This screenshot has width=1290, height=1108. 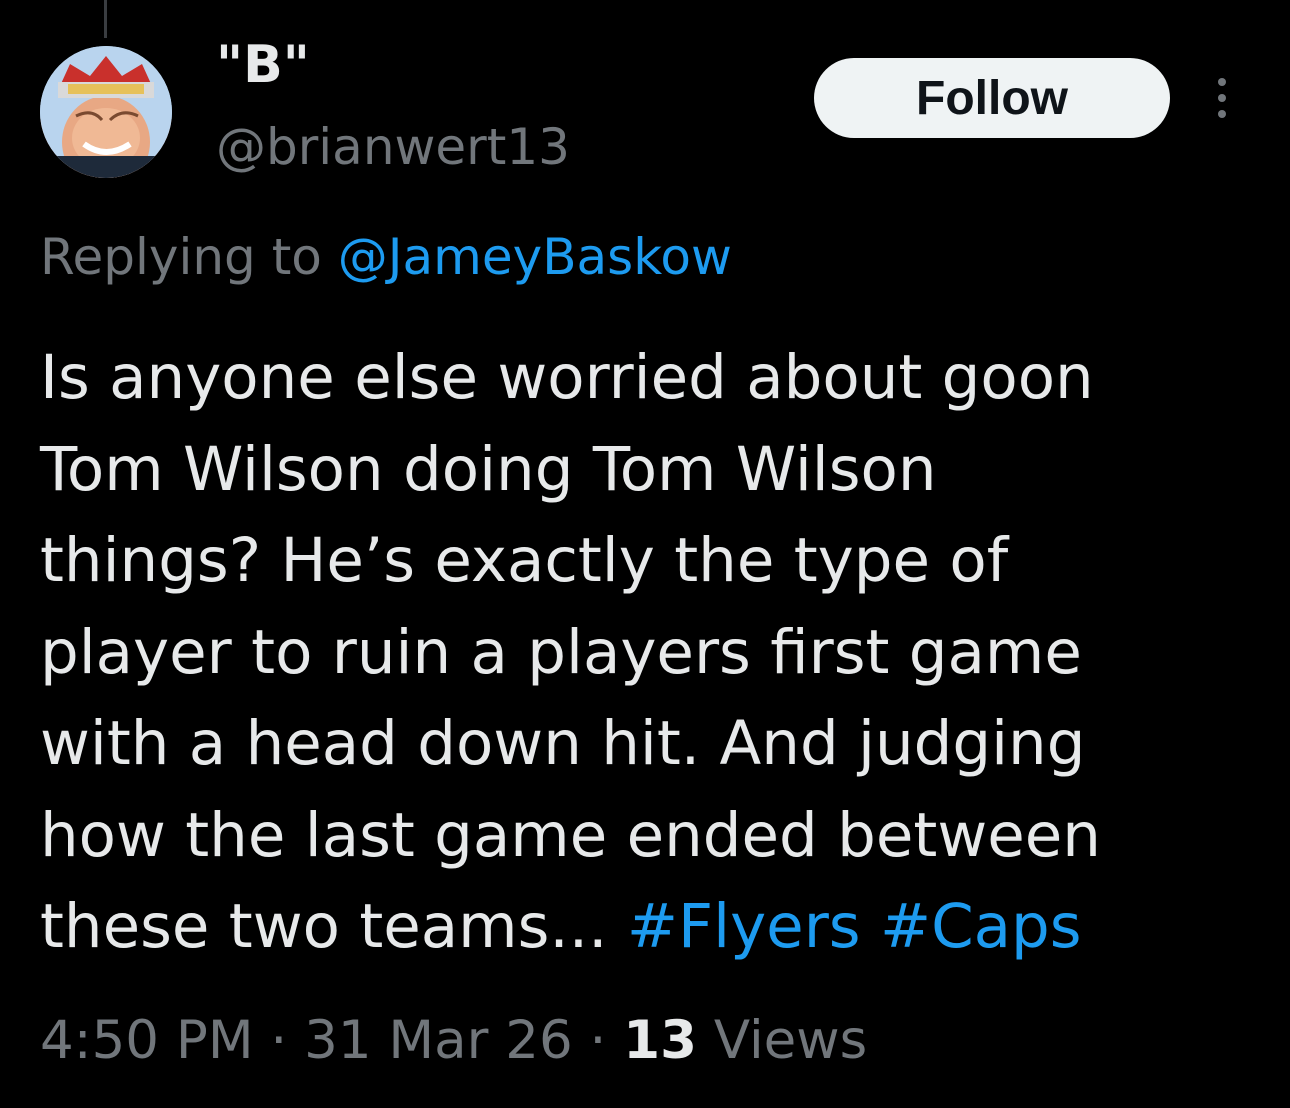 What do you see at coordinates (263, 65) in the screenshot?
I see `author-display-name: "B"` at bounding box center [263, 65].